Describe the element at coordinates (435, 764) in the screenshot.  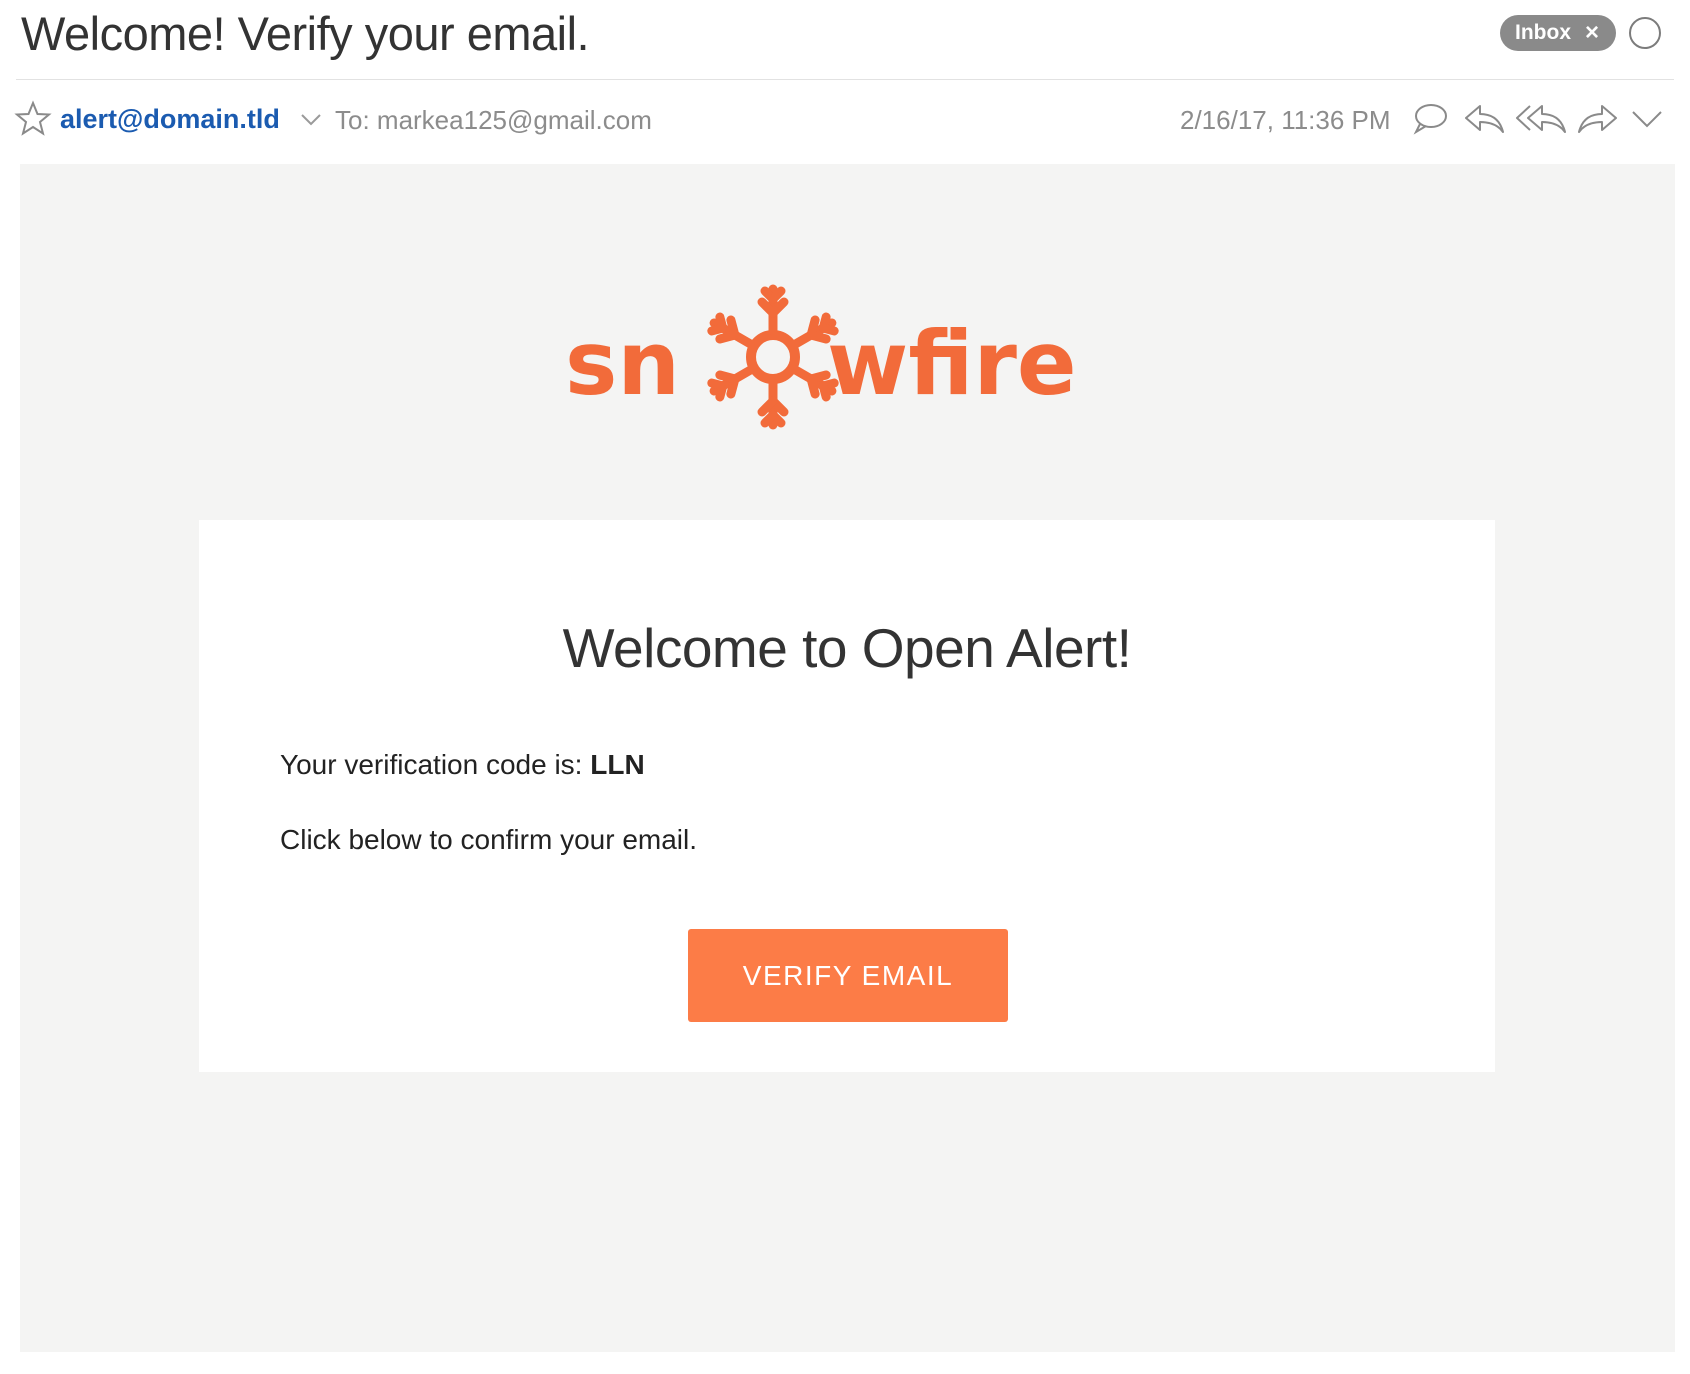
I see `verification-code-label: Your verification code is:` at that location.